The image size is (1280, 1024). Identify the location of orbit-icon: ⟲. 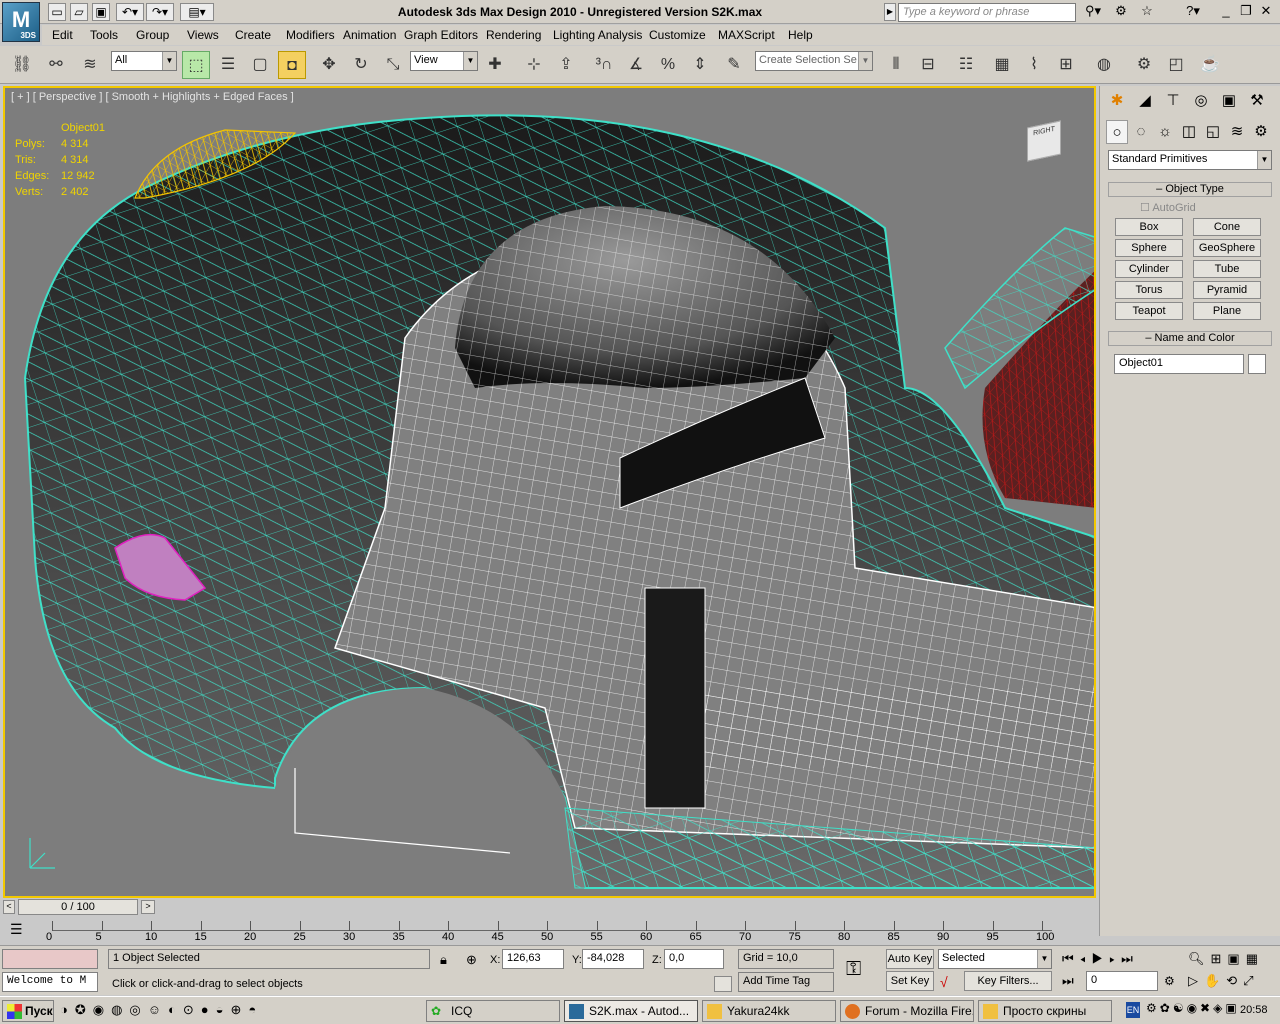
(1234, 980).